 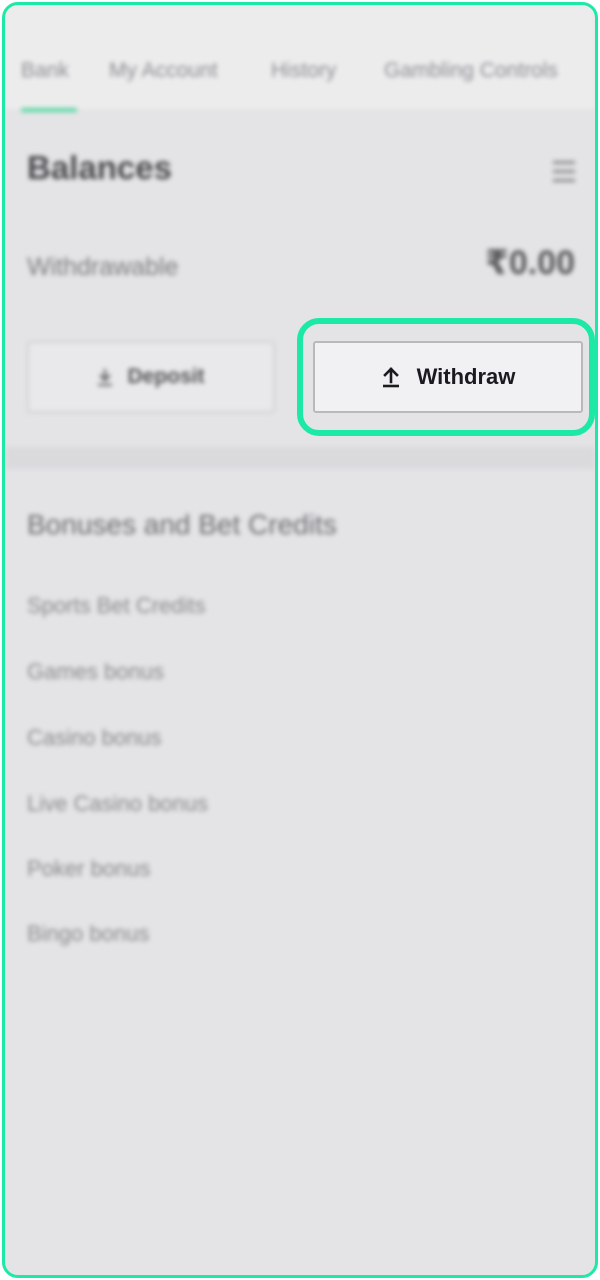 I want to click on hamburger-icon, so click(x=564, y=172).